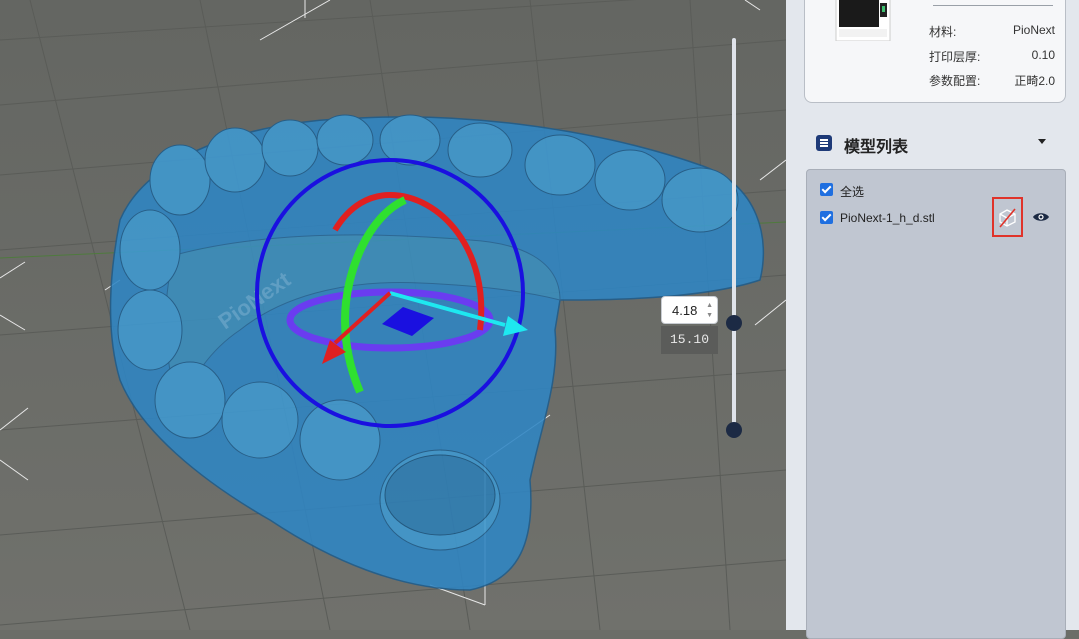 The width and height of the screenshot is (1079, 639). Describe the element at coordinates (709, 315) in the screenshot. I see `spin-down-icon: ▼` at that location.